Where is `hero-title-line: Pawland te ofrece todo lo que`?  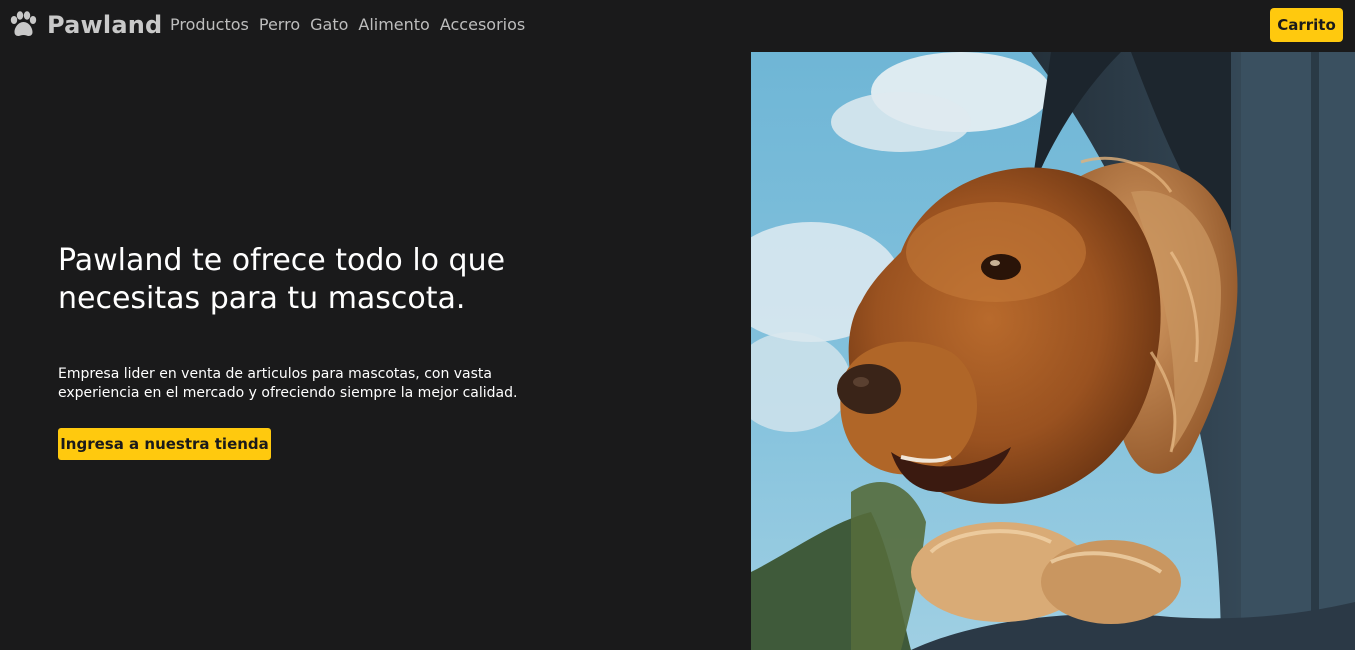
hero-title-line: Pawland te ofrece todo lo que is located at coordinates (282, 260).